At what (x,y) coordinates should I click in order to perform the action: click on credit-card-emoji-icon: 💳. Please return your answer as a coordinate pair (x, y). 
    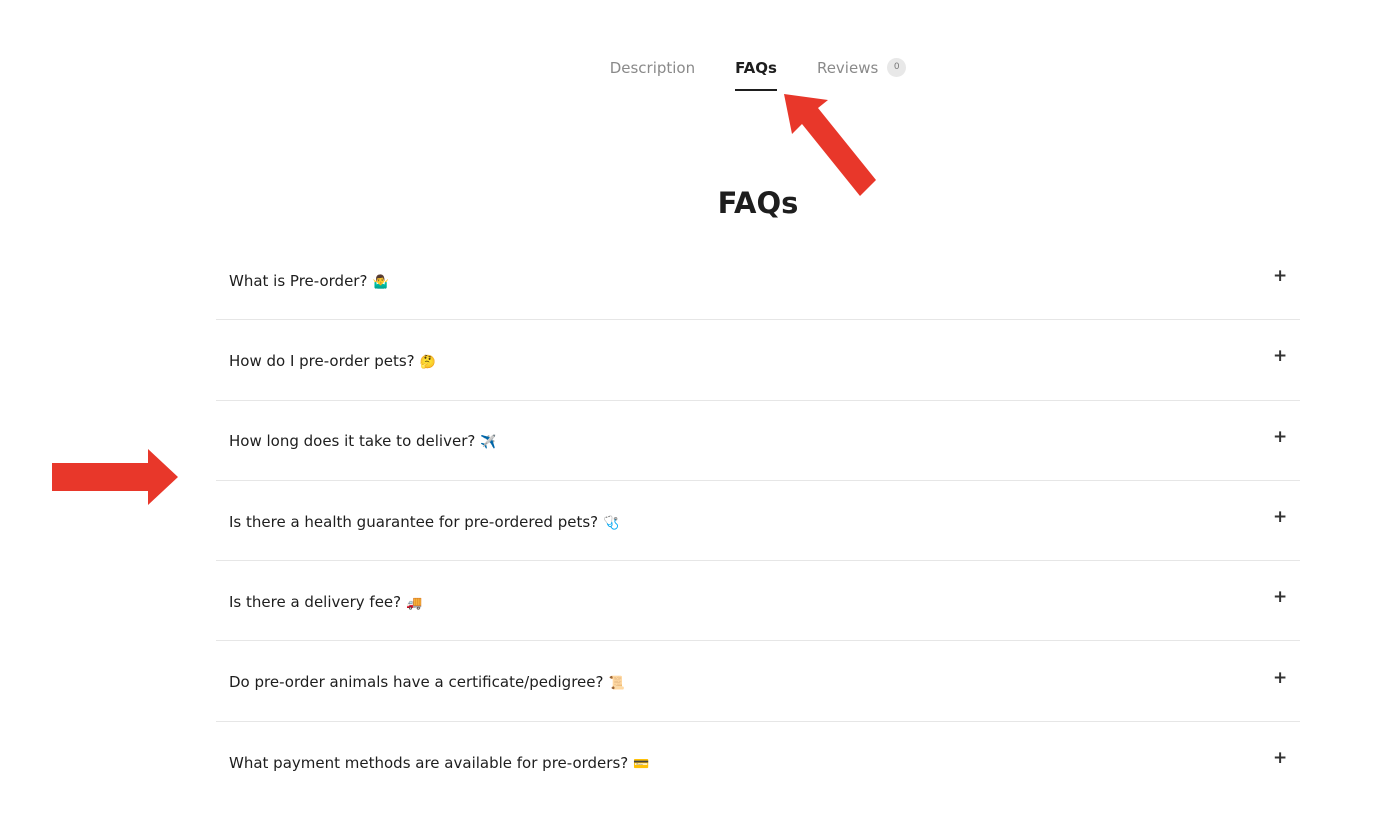
    Looking at the image, I should click on (641, 764).